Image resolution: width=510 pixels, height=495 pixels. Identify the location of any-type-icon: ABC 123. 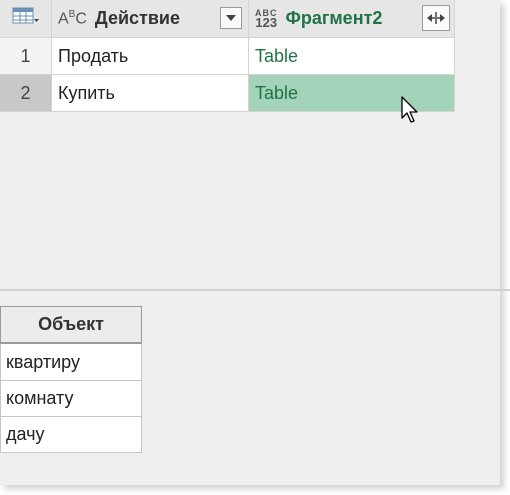
(266, 18).